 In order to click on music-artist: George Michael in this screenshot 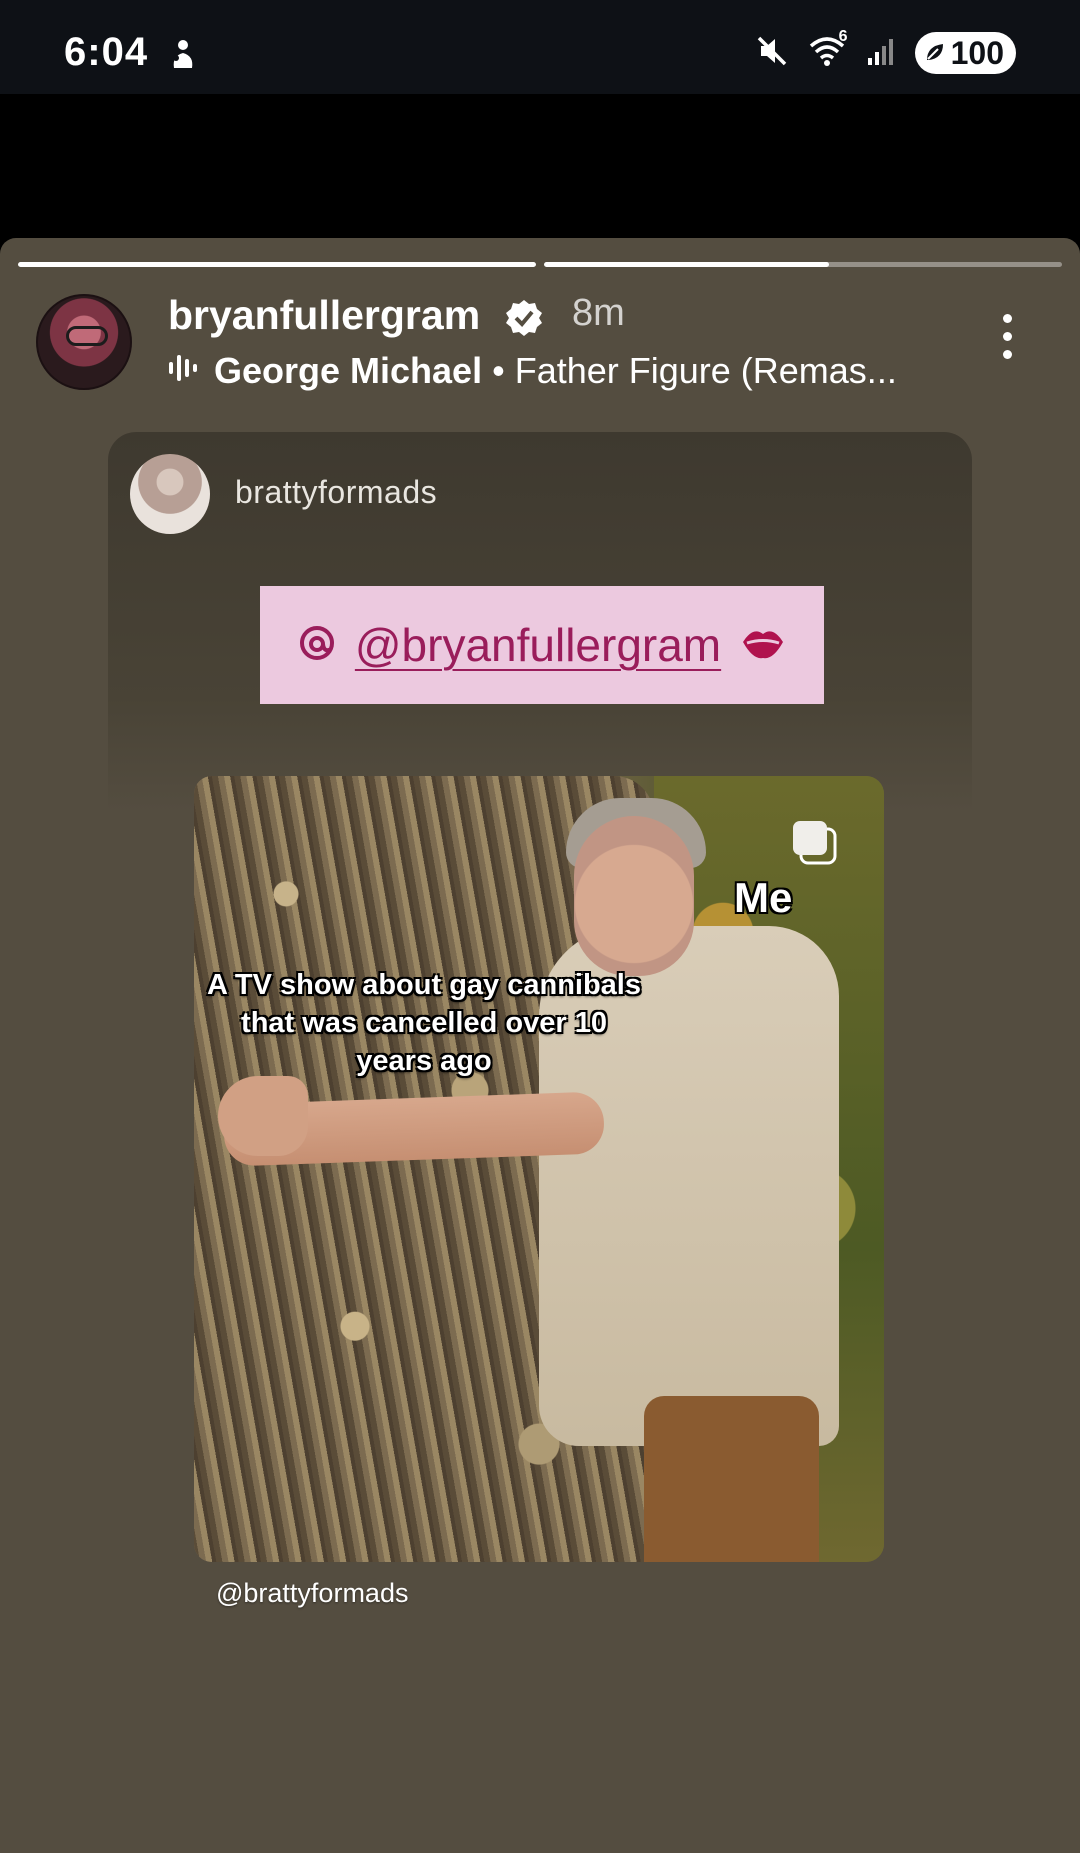, I will do `click(348, 370)`.